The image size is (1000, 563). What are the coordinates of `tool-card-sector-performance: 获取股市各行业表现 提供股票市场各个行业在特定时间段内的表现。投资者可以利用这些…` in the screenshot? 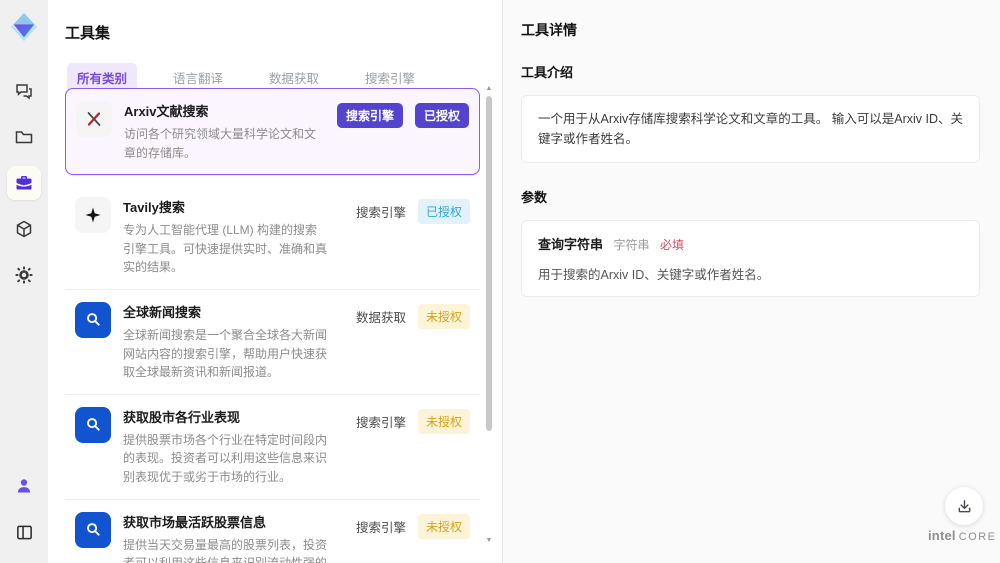 It's located at (272, 447).